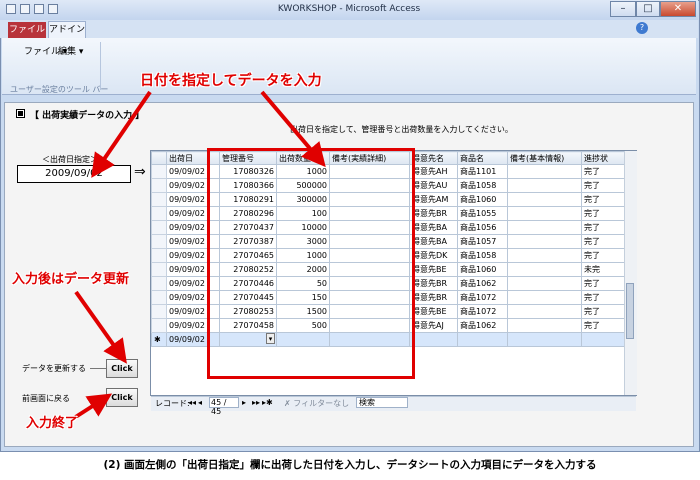 This screenshot has width=700, height=480. I want to click on annotation-end-input: 入力終了, so click(52, 423).